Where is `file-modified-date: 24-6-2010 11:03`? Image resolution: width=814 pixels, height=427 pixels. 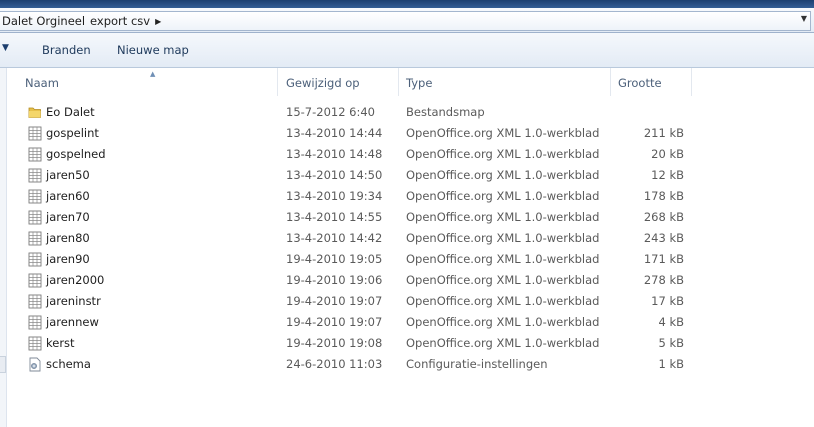
file-modified-date: 24-6-2010 11:03 is located at coordinates (334, 364).